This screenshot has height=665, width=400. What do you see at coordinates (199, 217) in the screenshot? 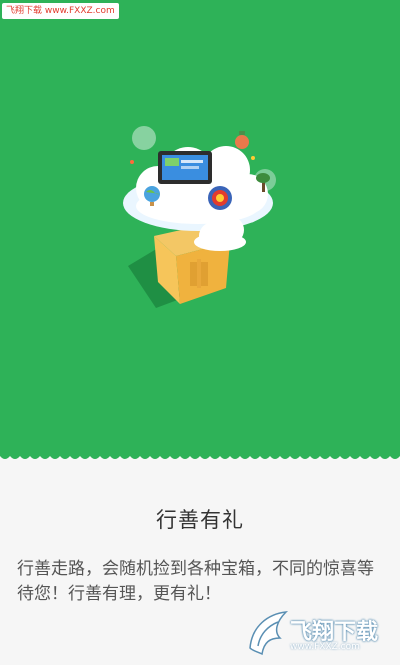
I see `treasure-illustration` at bounding box center [199, 217].